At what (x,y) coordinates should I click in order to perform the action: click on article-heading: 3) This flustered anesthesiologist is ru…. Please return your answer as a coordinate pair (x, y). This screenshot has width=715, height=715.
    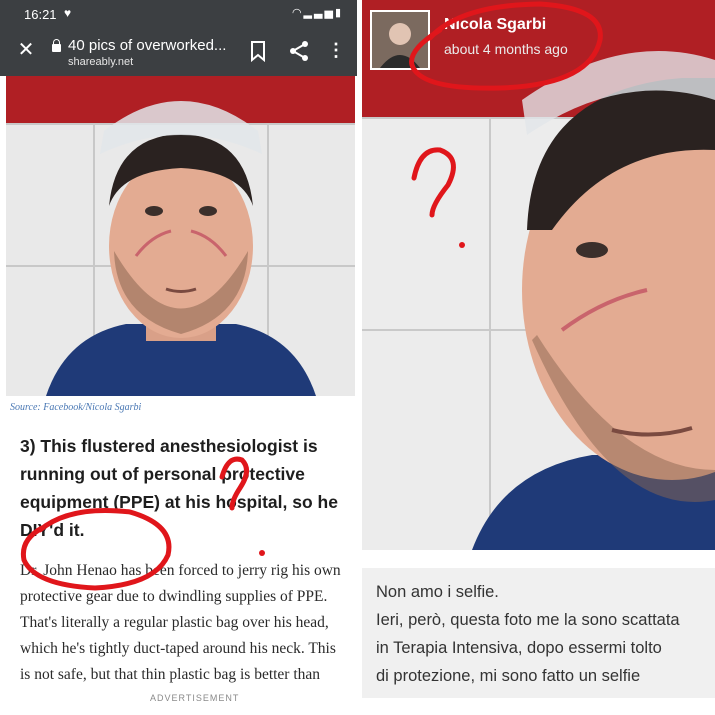
    Looking at the image, I should click on (179, 488).